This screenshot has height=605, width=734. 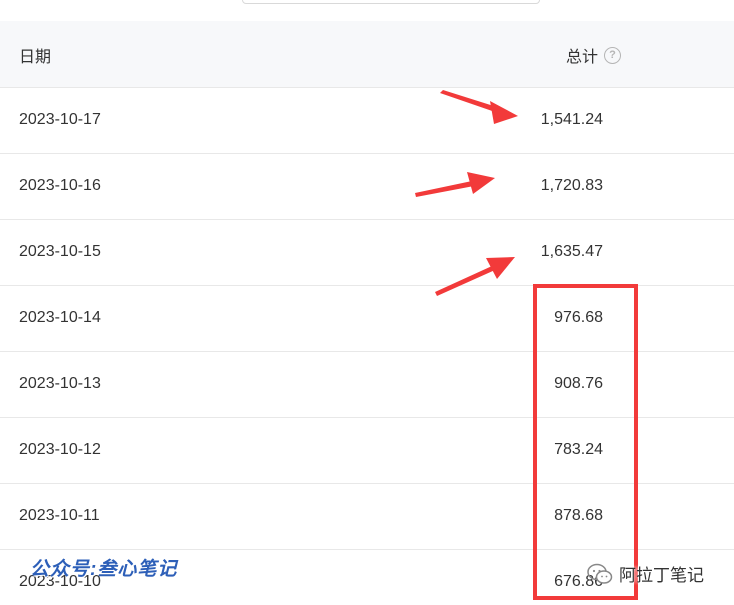 I want to click on column-header-total-label: 总计, so click(x=582, y=57).